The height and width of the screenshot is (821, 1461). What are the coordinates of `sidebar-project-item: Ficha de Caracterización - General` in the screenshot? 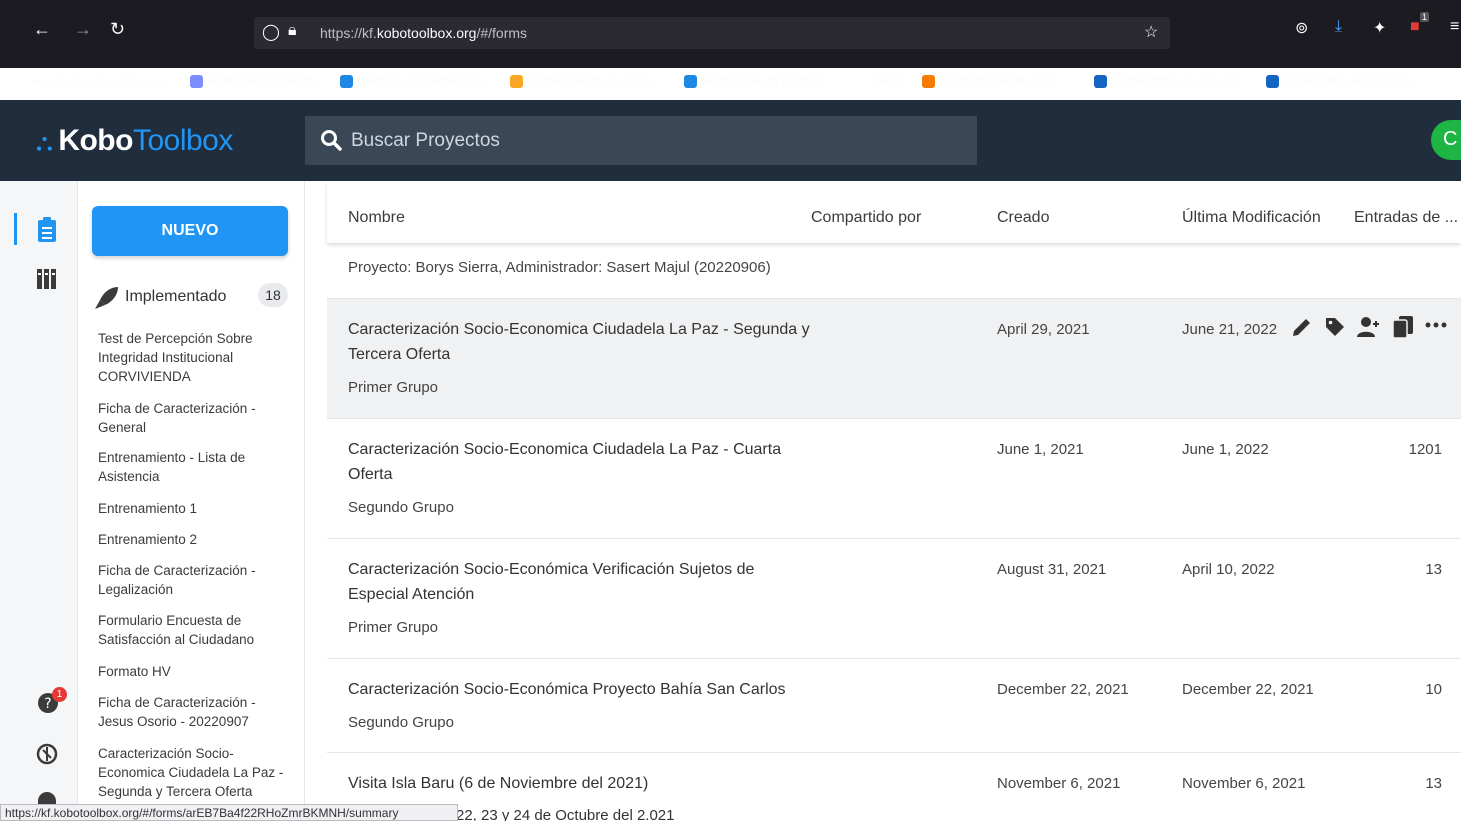 It's located at (193, 418).